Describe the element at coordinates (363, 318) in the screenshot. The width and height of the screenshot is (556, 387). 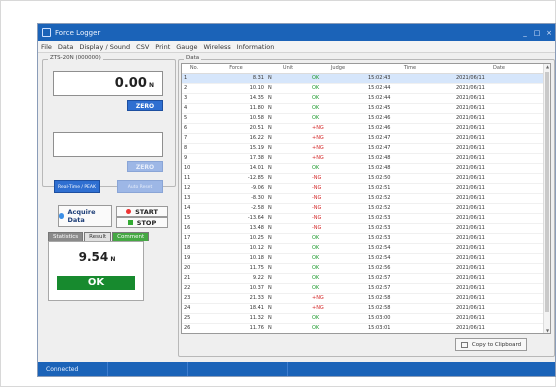
I see `table-row: 25 11.32 N OK 15:03:00 2021/06/11` at that location.